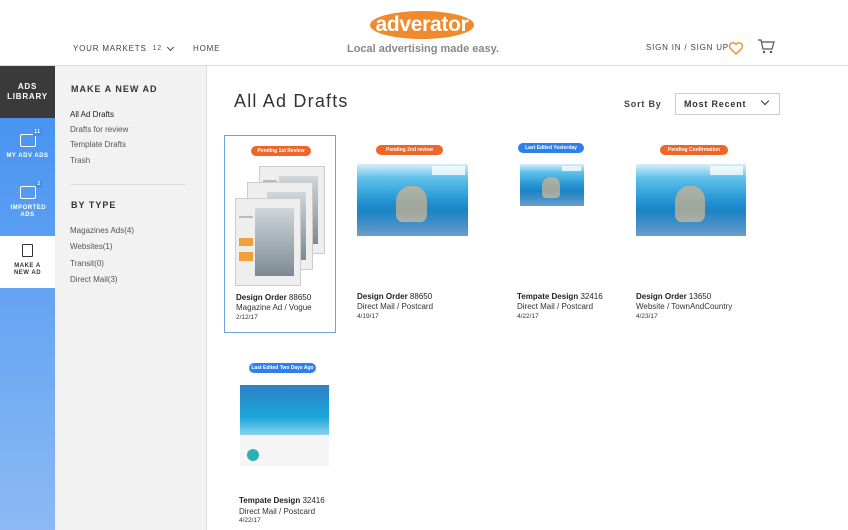 This screenshot has height=530, width=848. I want to click on divider, so click(127, 184).